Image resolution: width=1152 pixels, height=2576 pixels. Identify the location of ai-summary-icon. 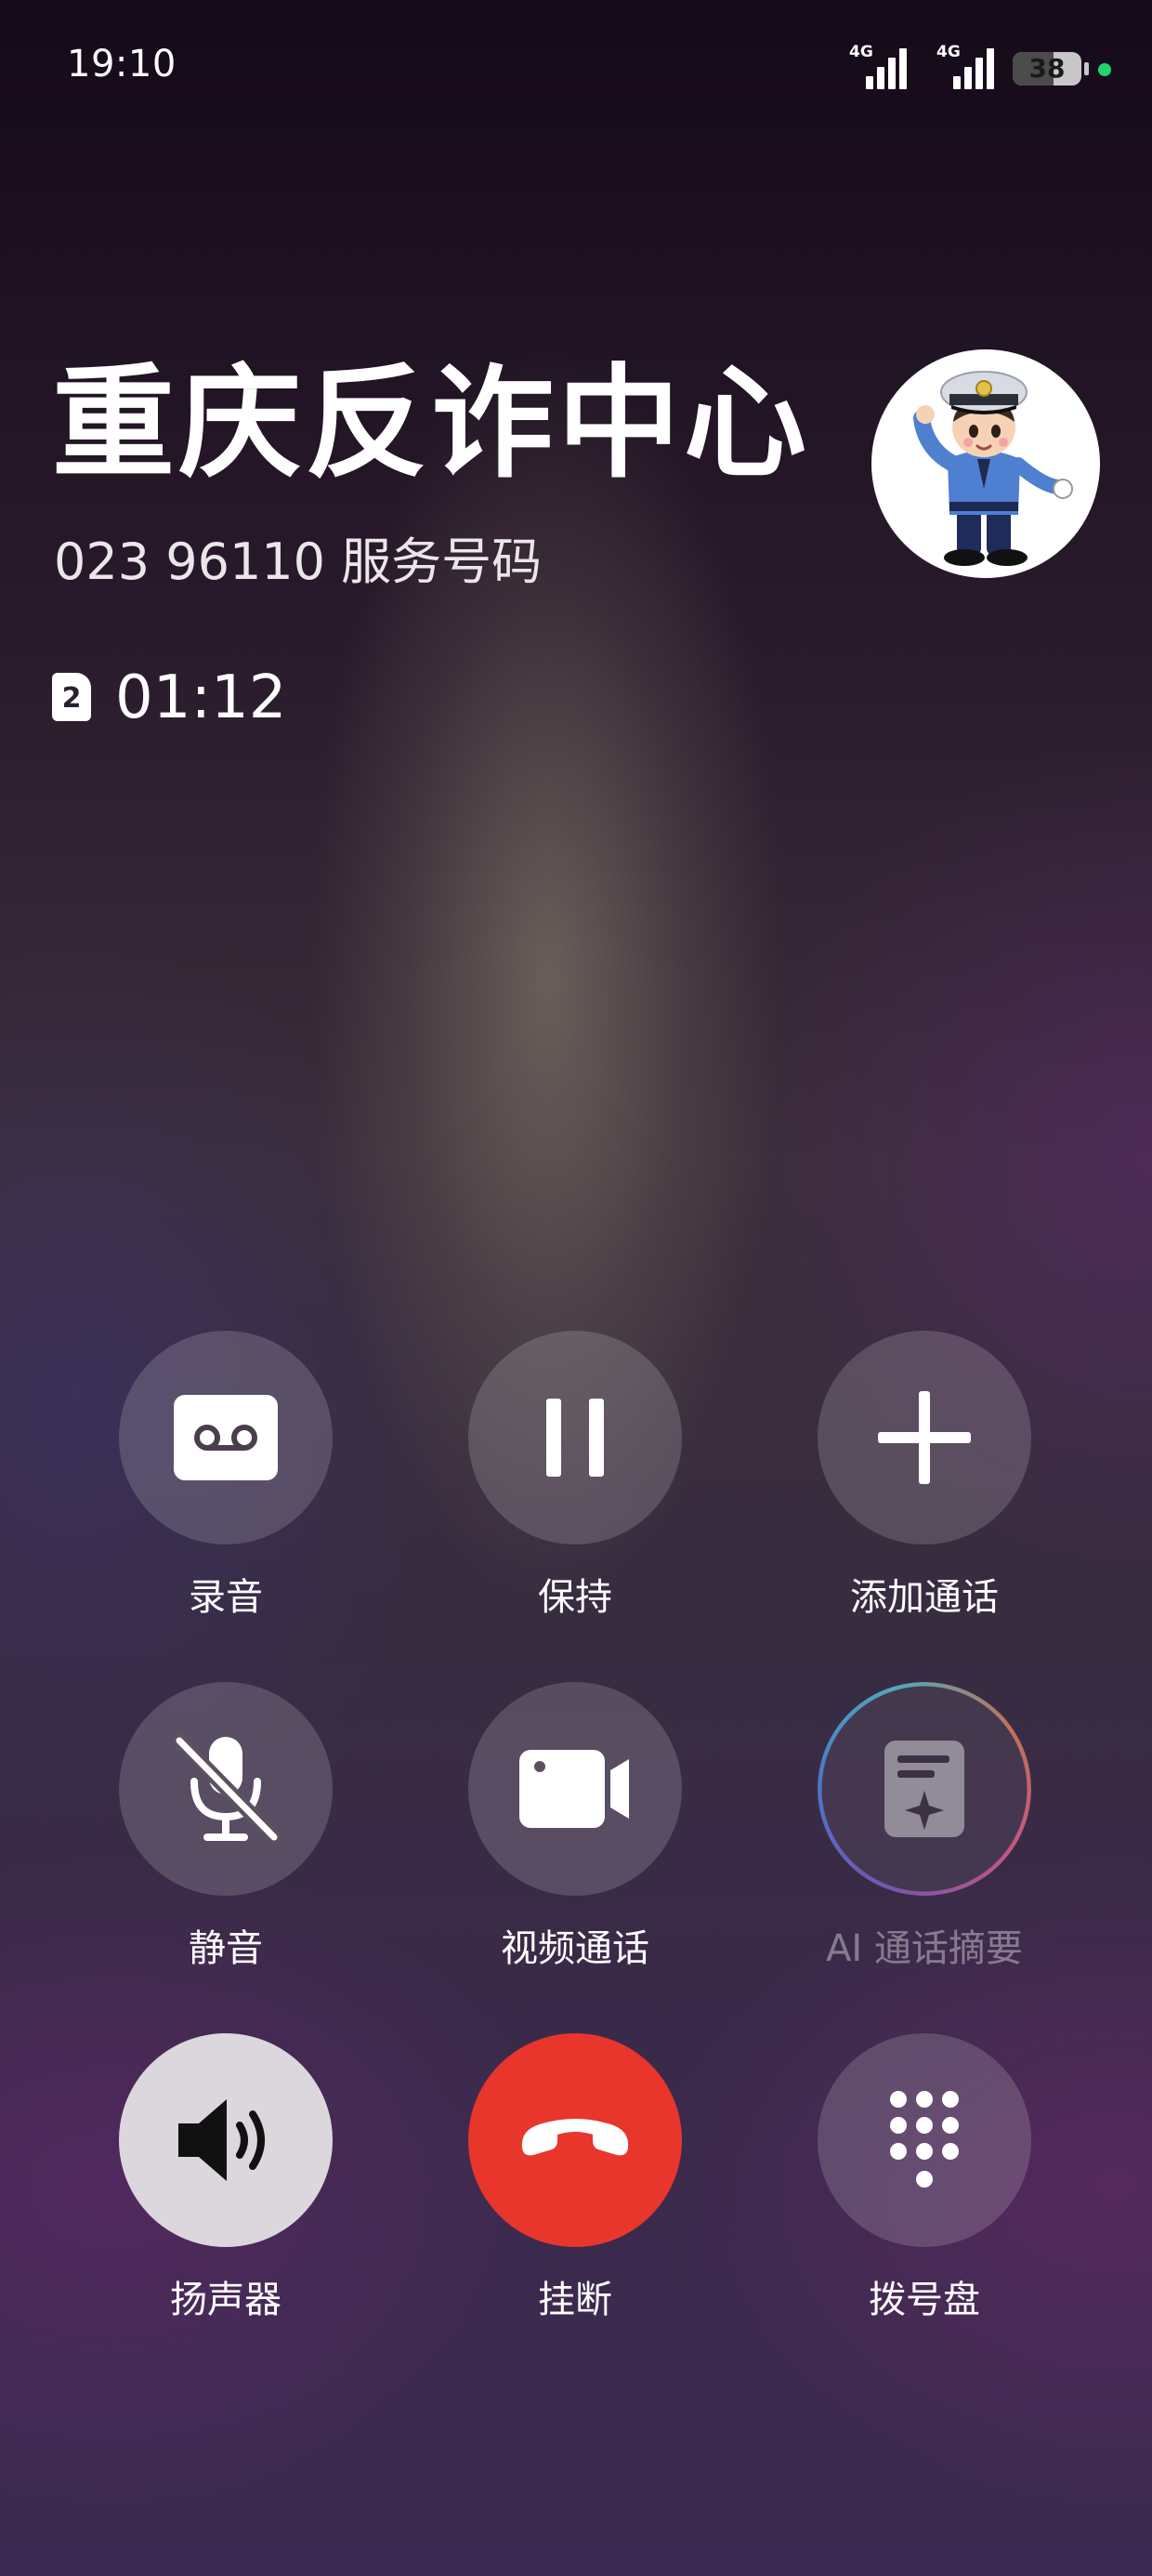
(924, 1789).